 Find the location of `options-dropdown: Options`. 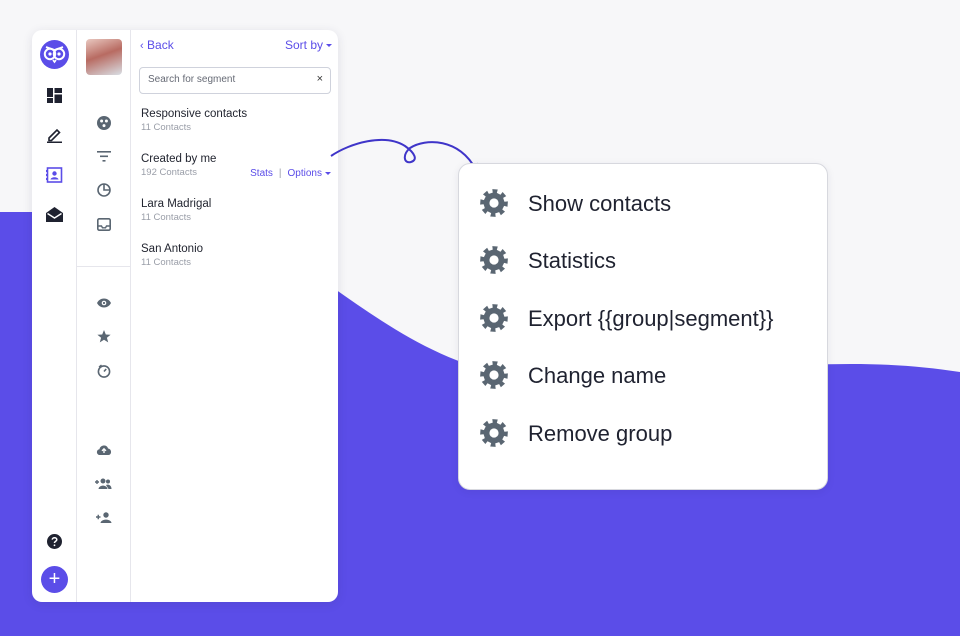

options-dropdown: Options is located at coordinates (309, 173).